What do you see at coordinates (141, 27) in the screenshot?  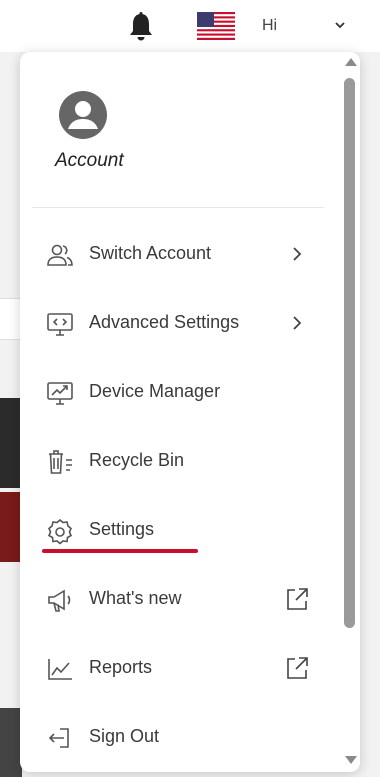 I see `bell-icon` at bounding box center [141, 27].